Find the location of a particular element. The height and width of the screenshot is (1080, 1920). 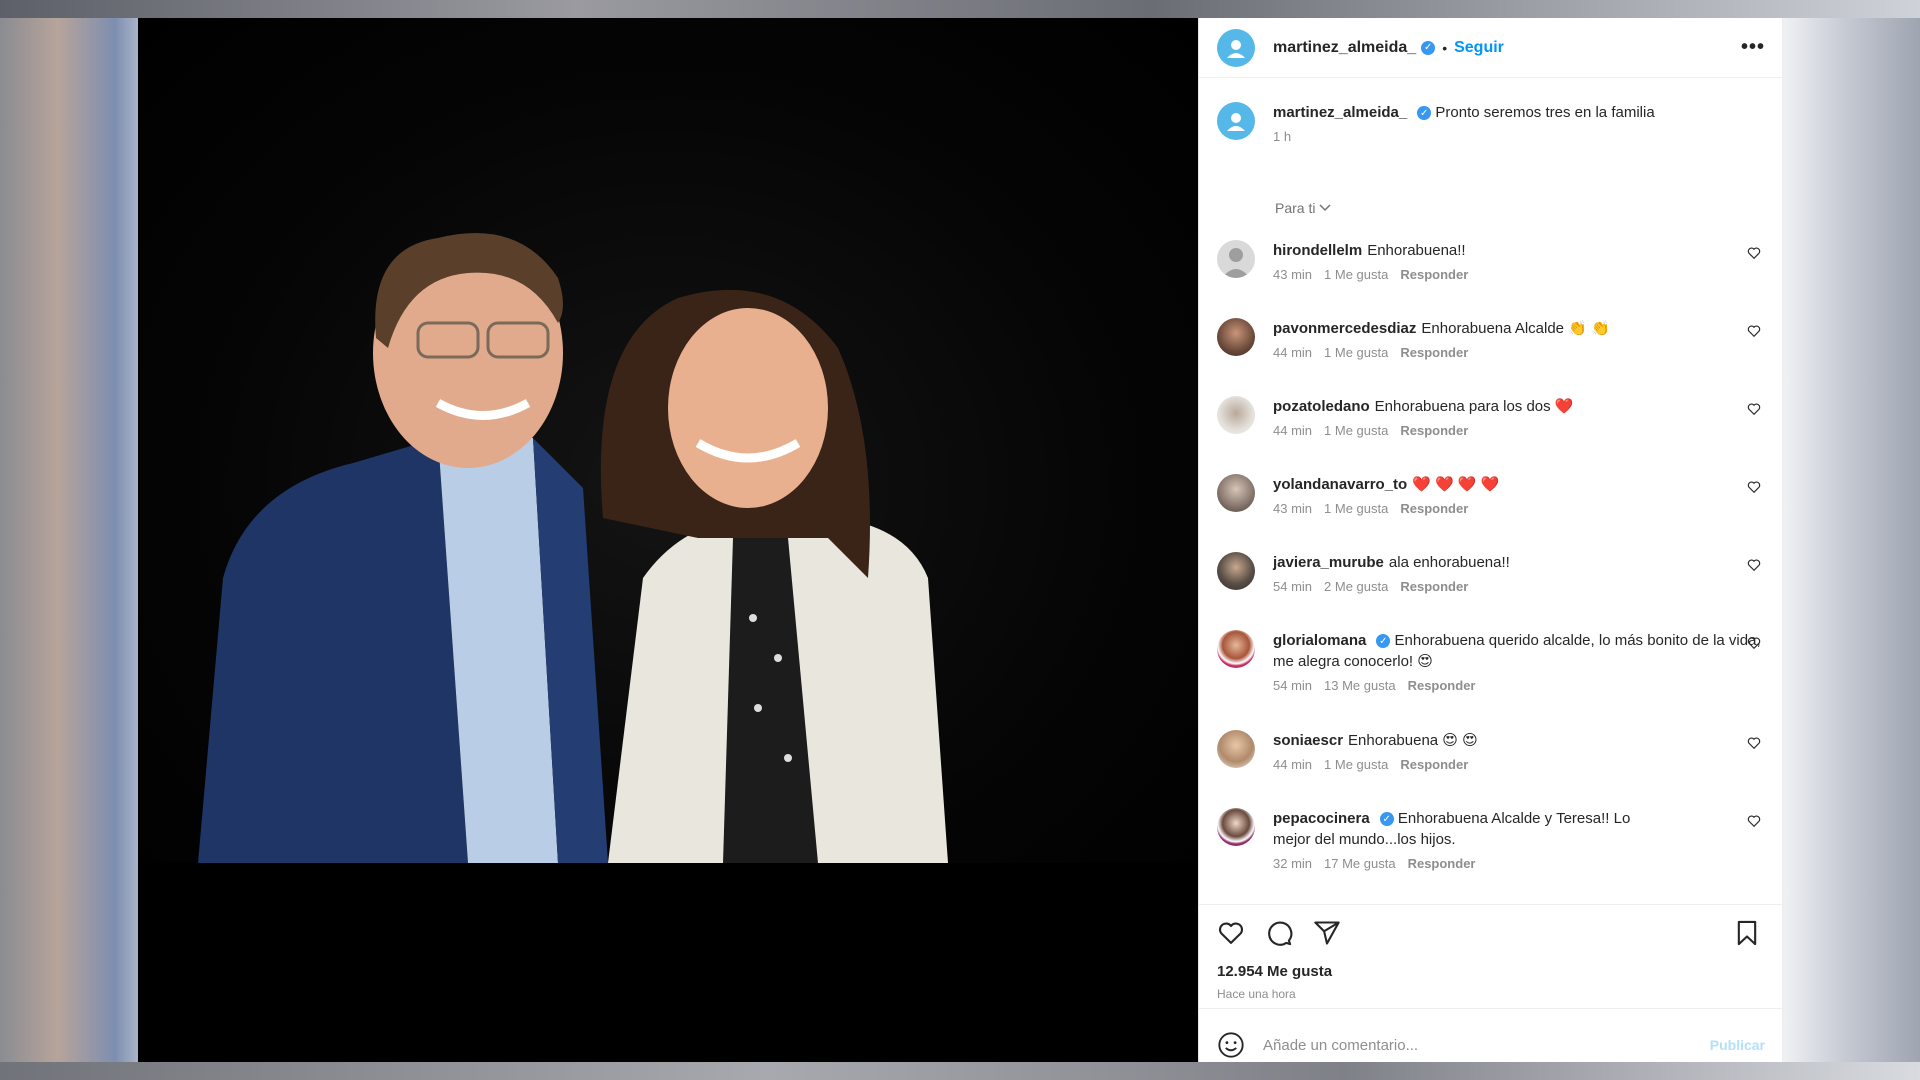

caption-avatar is located at coordinates (1236, 121).